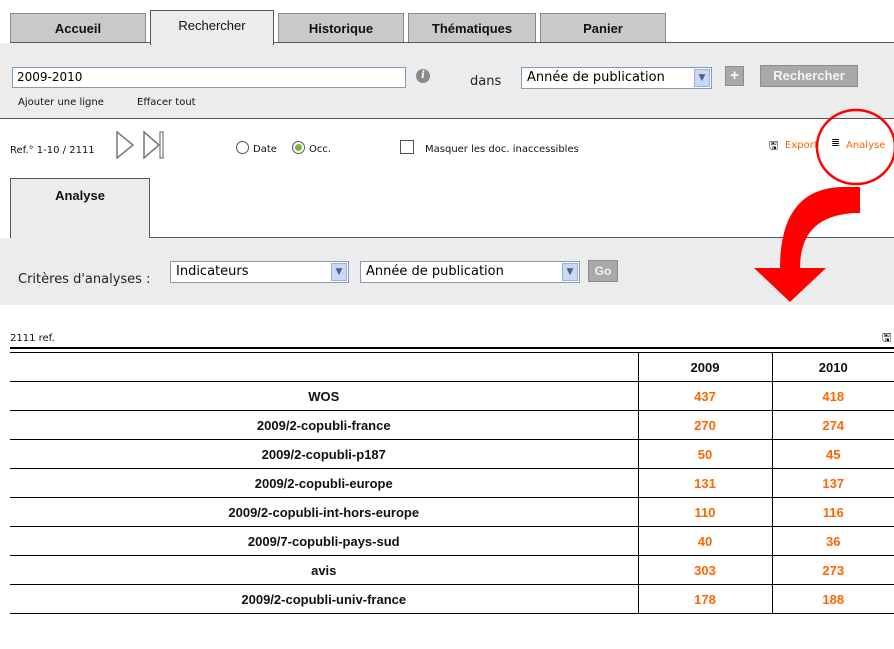 Image resolution: width=894 pixels, height=649 pixels. What do you see at coordinates (298, 147) in the screenshot?
I see `sort-occ-radio` at bounding box center [298, 147].